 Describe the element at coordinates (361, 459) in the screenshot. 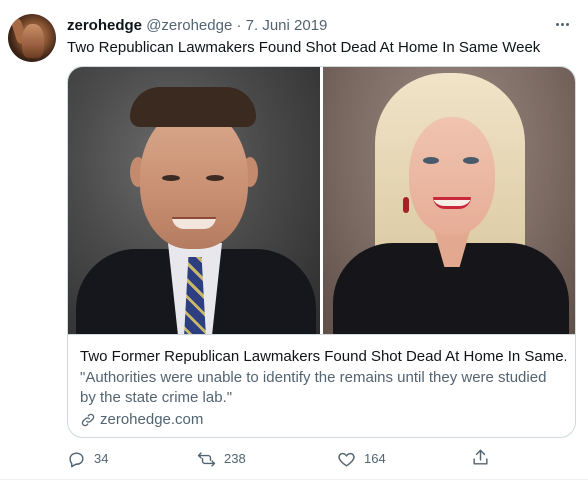

I see `like-button: 164` at that location.